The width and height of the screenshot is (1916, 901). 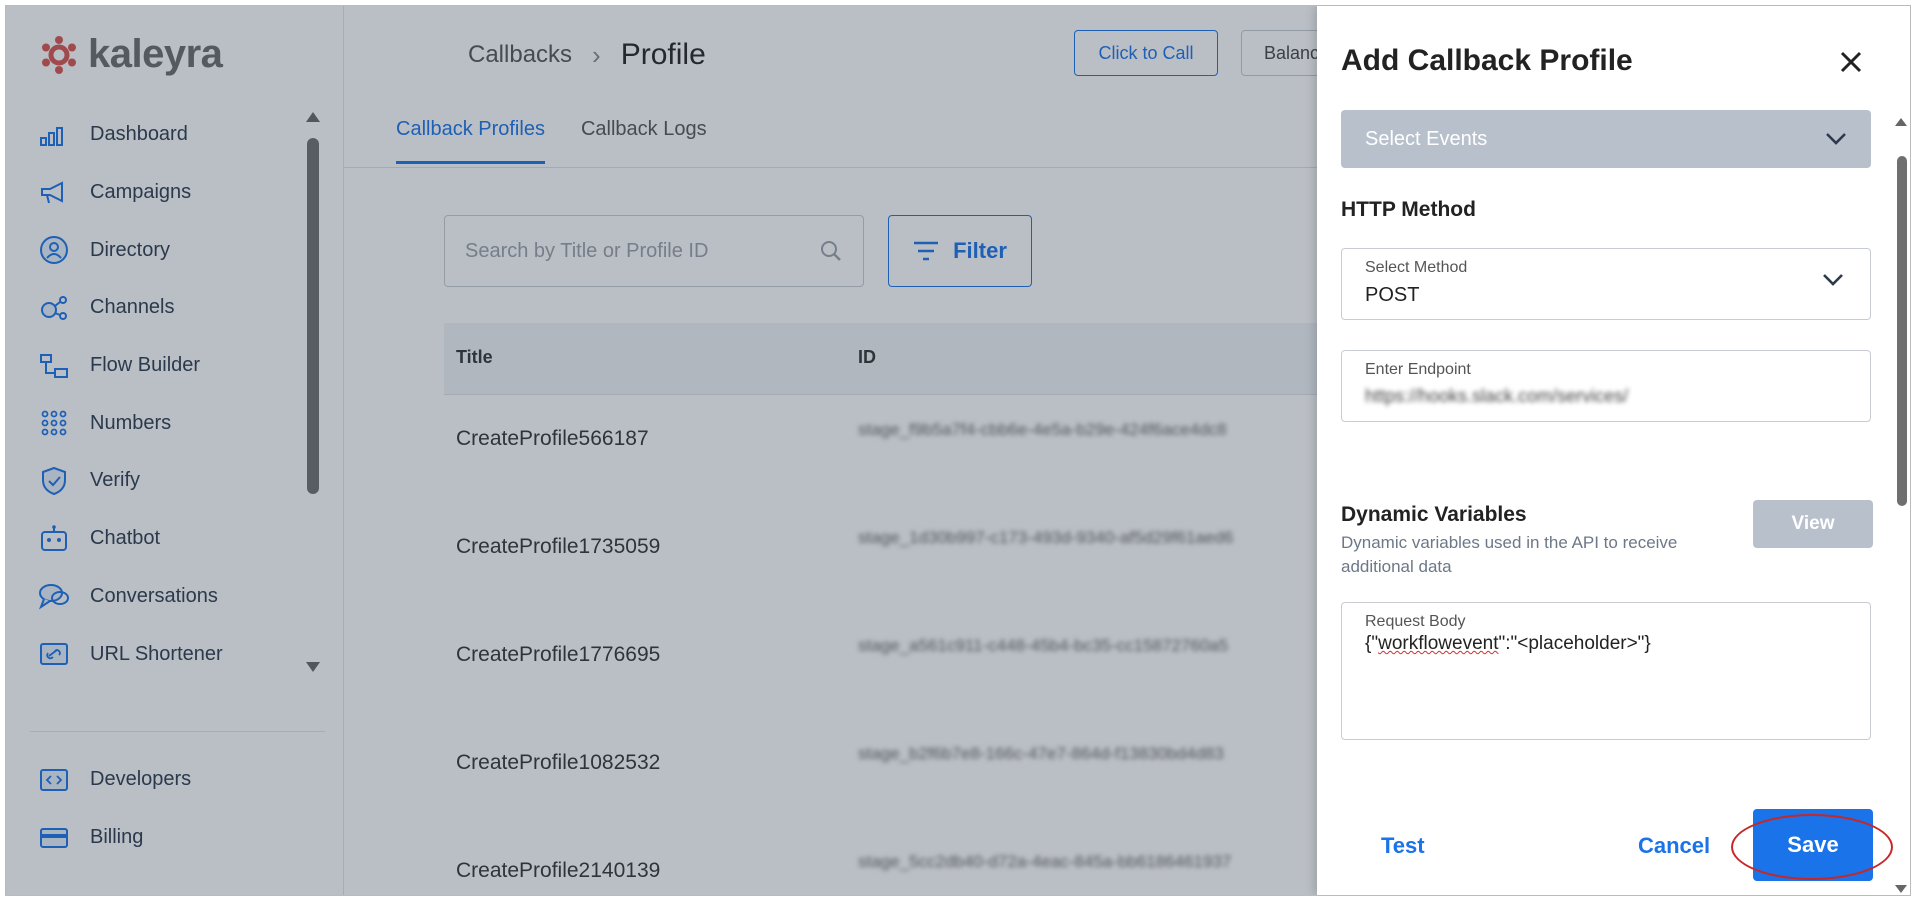 What do you see at coordinates (1434, 514) in the screenshot?
I see `dynamic-variables-heading: Dynamic Variables` at bounding box center [1434, 514].